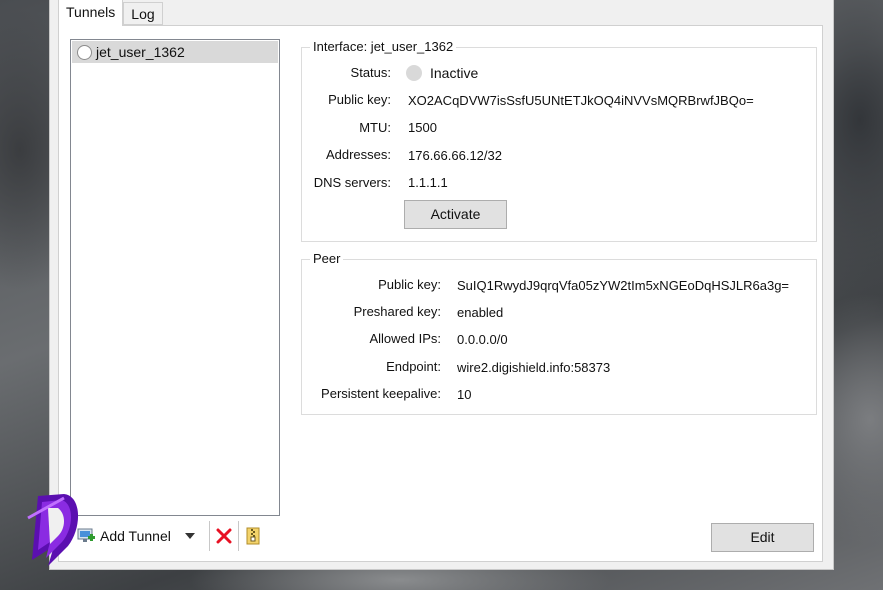  I want to click on activate-button: Activate, so click(455, 214).